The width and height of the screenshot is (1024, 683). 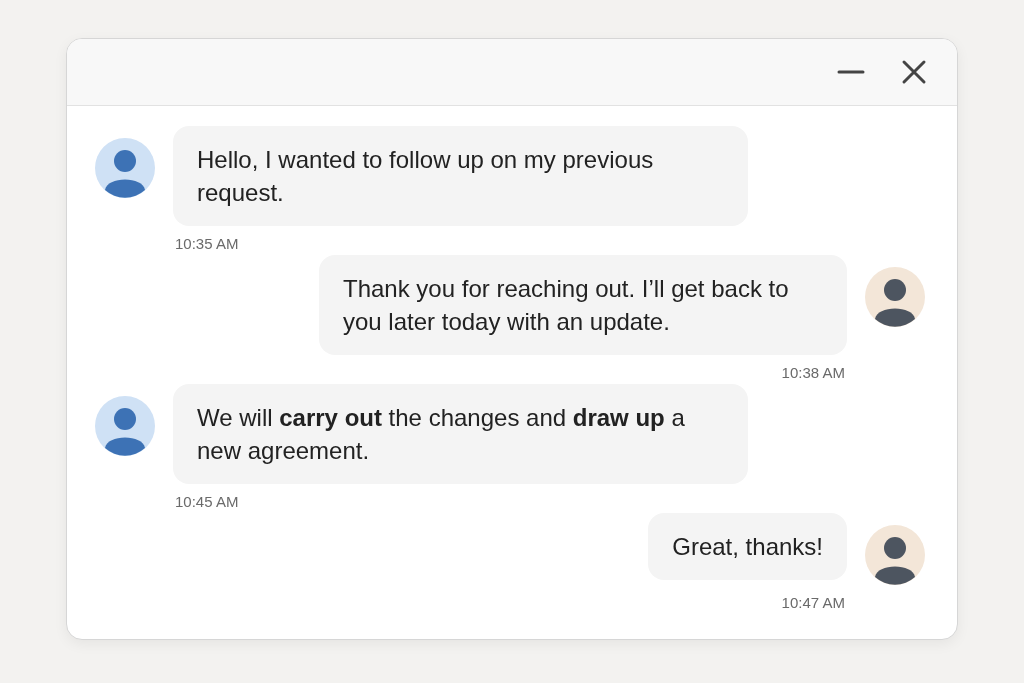 I want to click on message-time: 10:47 AM, so click(x=813, y=603).